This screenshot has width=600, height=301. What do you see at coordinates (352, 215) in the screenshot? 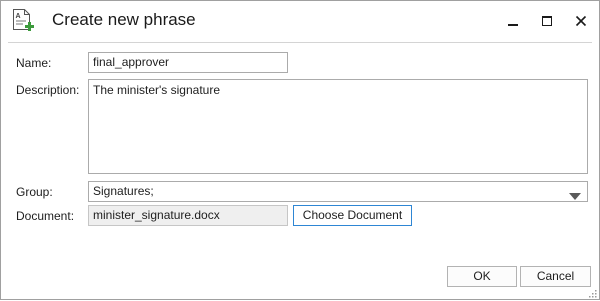
I see `choose-document-button: Choose Document` at bounding box center [352, 215].